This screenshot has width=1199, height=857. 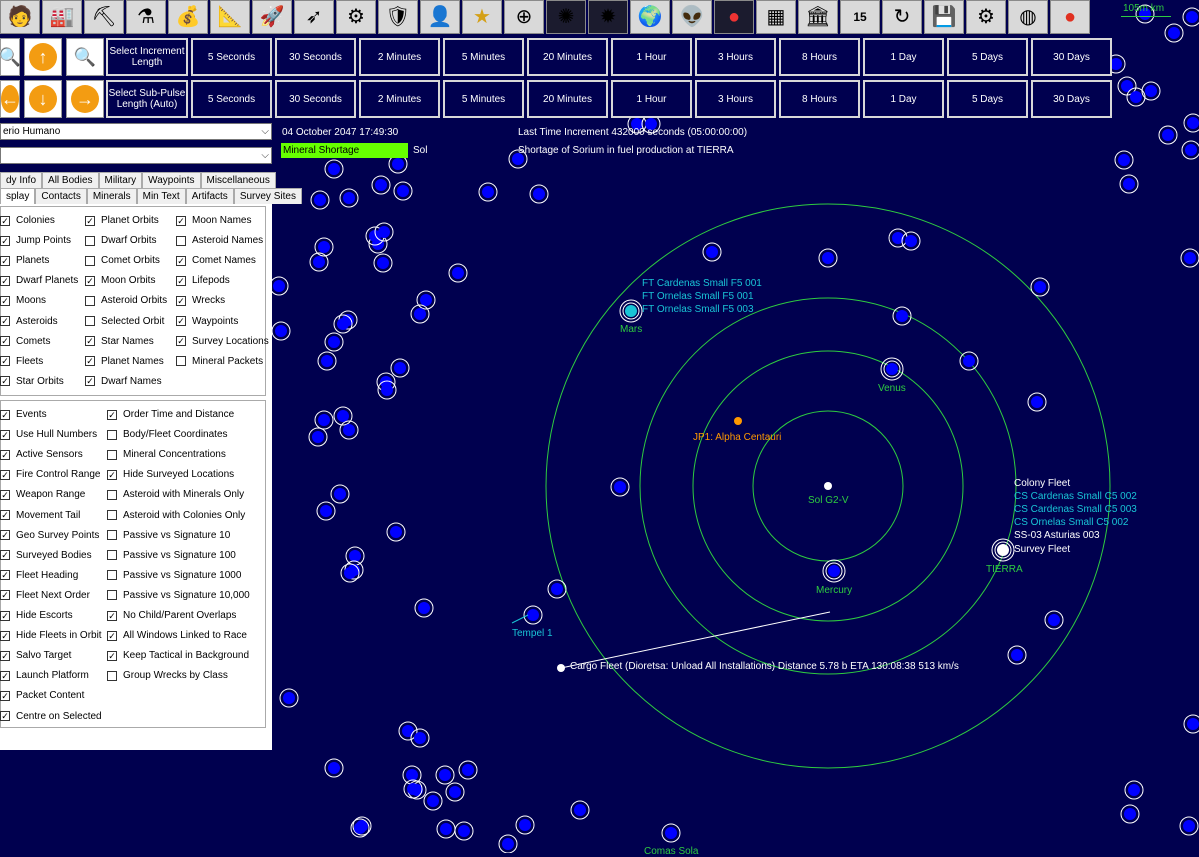 I want to click on mars-fleet-label: FT Cardenas Small F5 001, so click(x=702, y=283).